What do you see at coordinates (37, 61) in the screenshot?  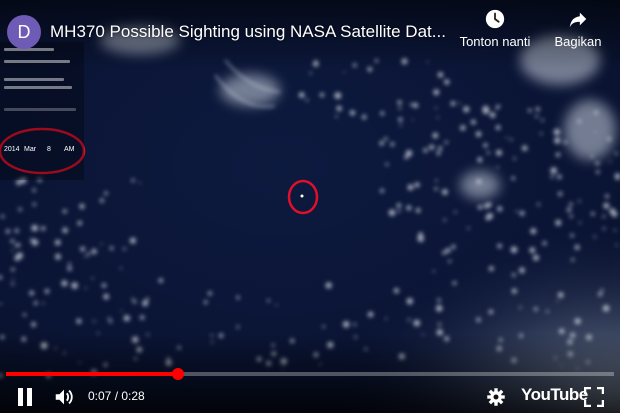 I see `locate-toggle` at bounding box center [37, 61].